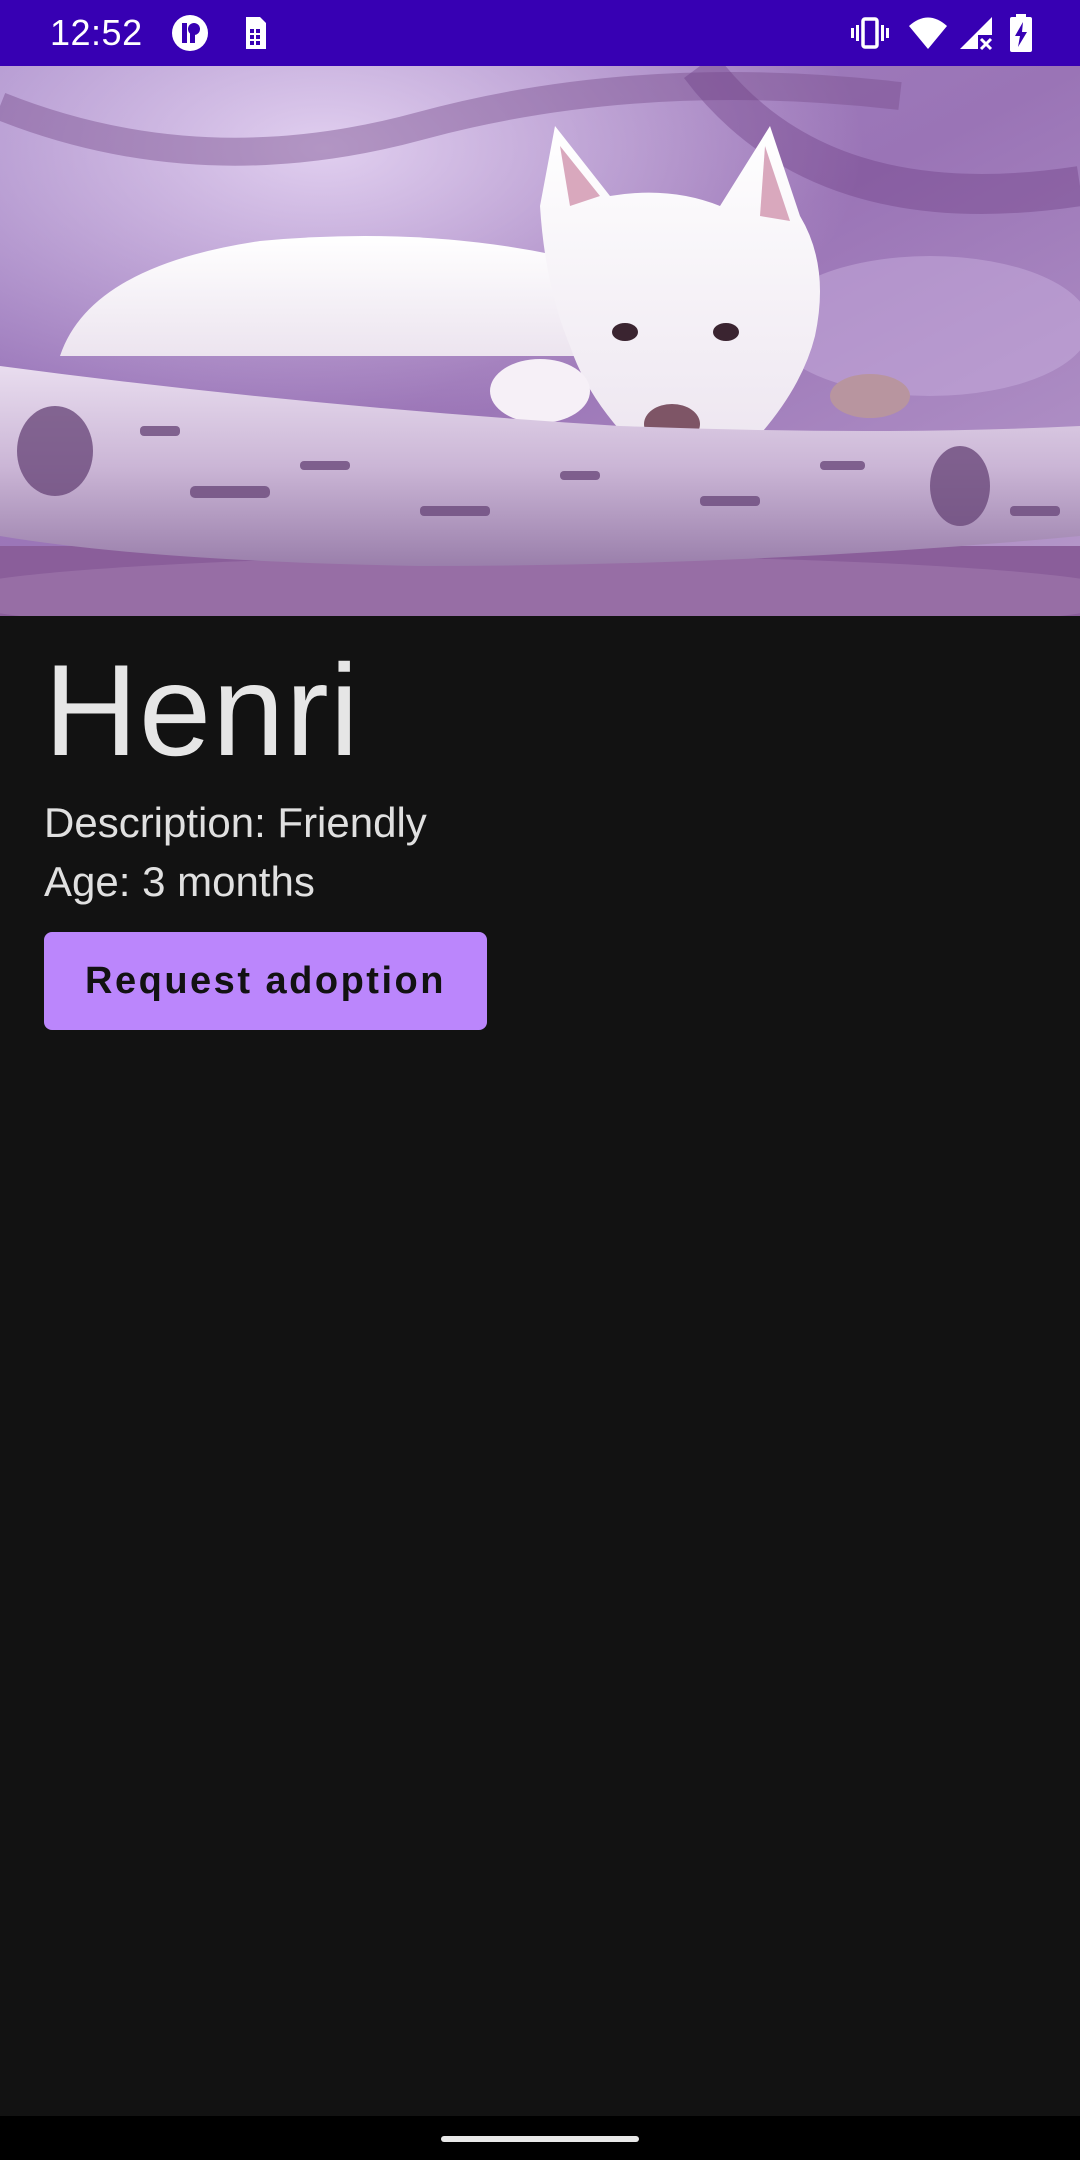 Image resolution: width=1080 pixels, height=2160 pixels. I want to click on home-gesture-handle, so click(540, 2139).